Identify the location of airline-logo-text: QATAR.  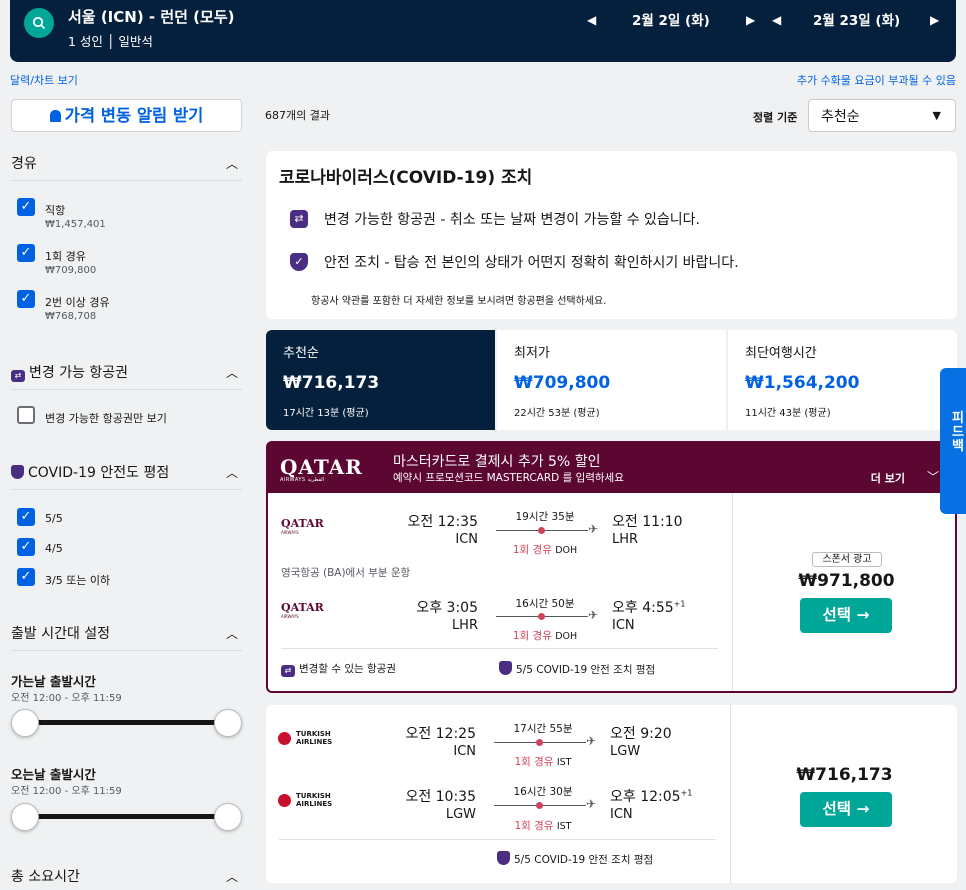
(302, 607).